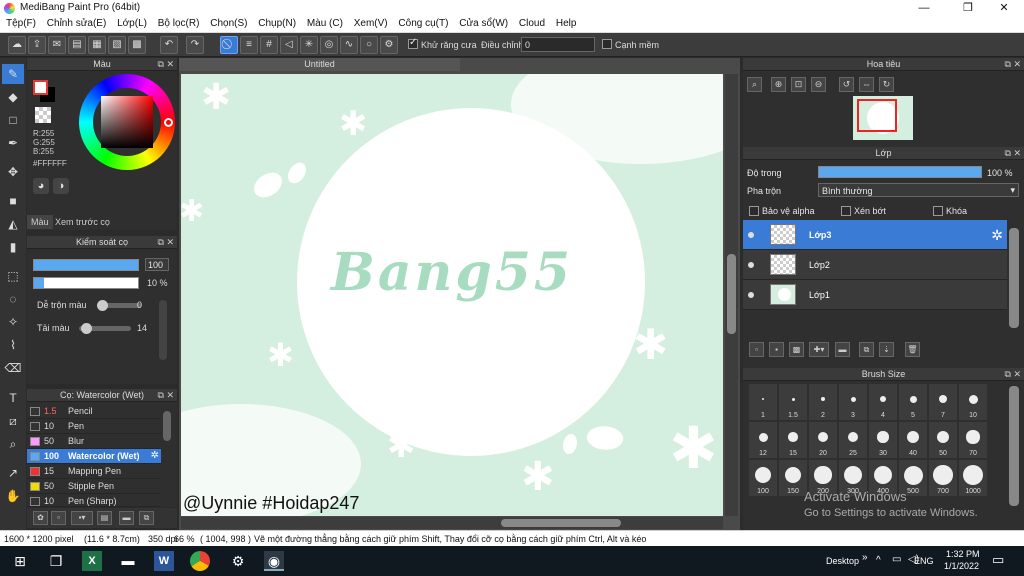  What do you see at coordinates (886, 84) in the screenshot?
I see `rotate-right-icon: ↻` at bounding box center [886, 84].